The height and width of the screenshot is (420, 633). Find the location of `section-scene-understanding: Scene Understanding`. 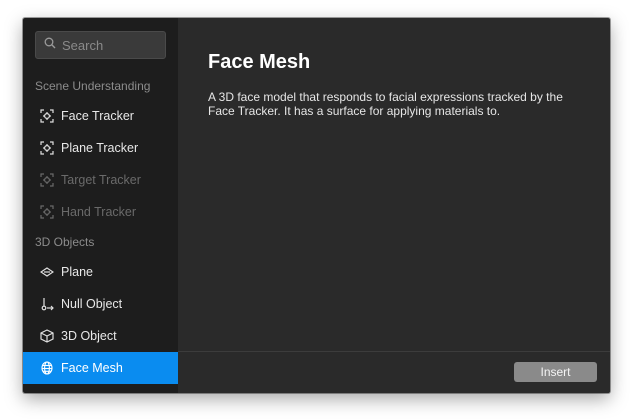

section-scene-understanding: Scene Understanding is located at coordinates (93, 86).